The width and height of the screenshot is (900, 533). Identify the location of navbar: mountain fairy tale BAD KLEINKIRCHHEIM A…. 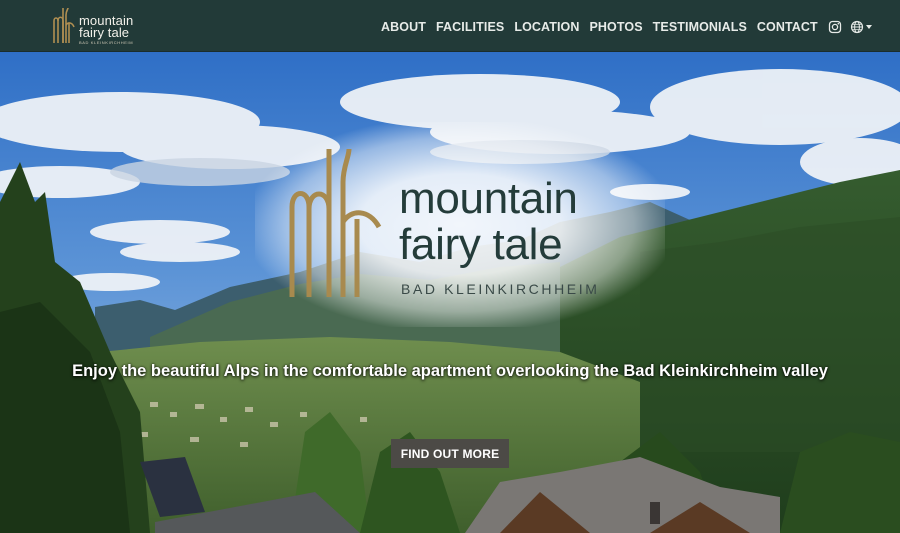
(450, 26).